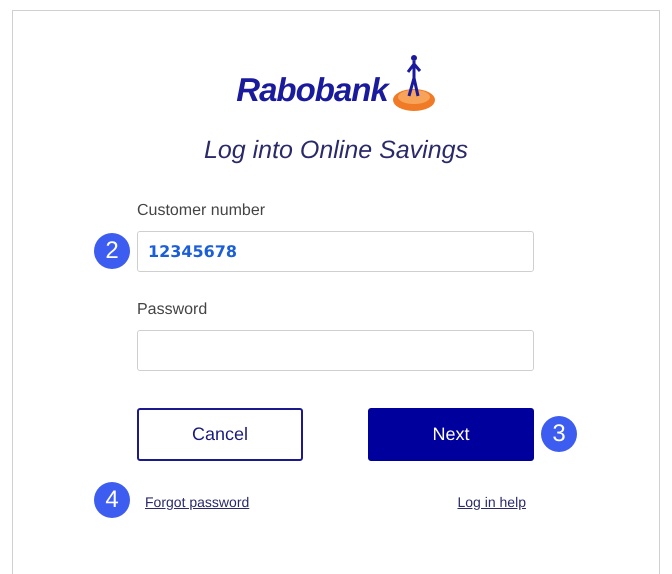 The image size is (672, 574). Describe the element at coordinates (336, 150) in the screenshot. I see `page-title: Log into Online Savings` at that location.